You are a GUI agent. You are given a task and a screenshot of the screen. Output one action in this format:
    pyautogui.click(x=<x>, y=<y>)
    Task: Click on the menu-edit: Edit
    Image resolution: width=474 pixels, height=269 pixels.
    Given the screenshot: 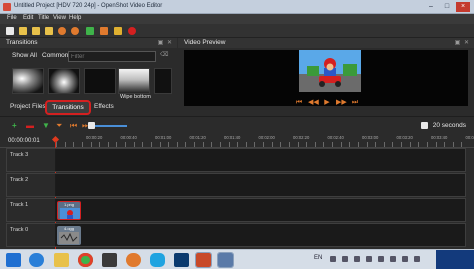 What is the action you would take?
    pyautogui.click(x=28, y=18)
    